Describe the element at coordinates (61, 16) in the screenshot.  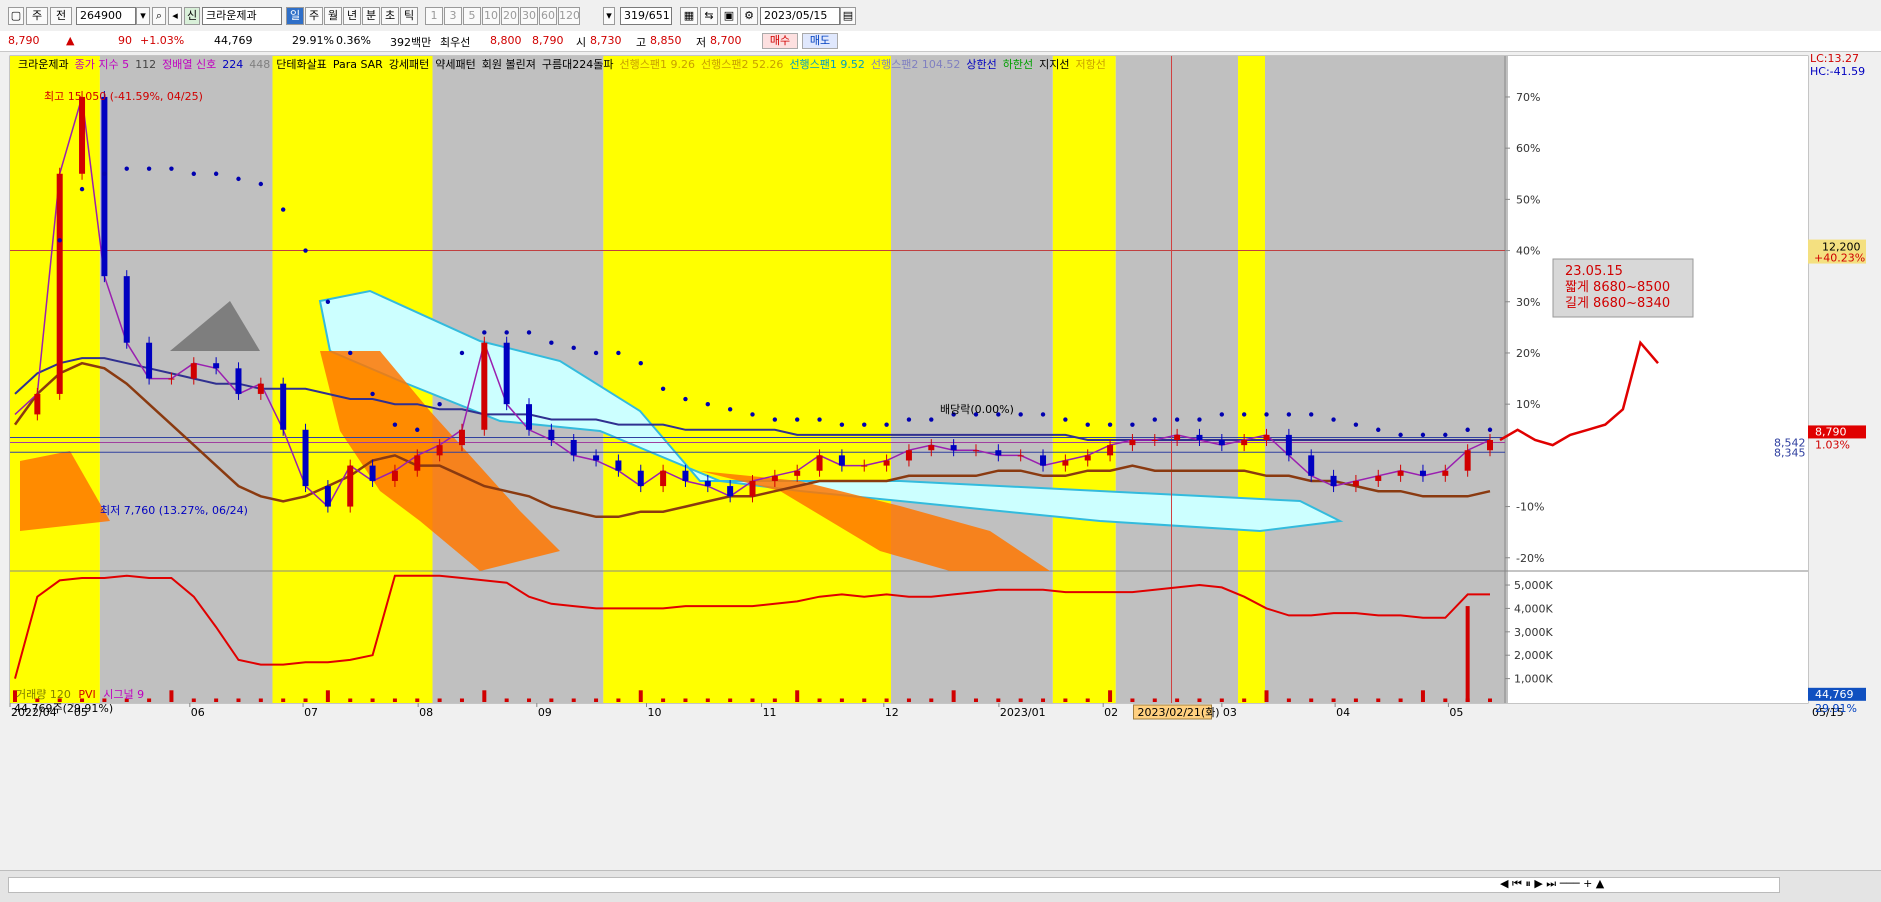
I see `period-all: 전` at that location.